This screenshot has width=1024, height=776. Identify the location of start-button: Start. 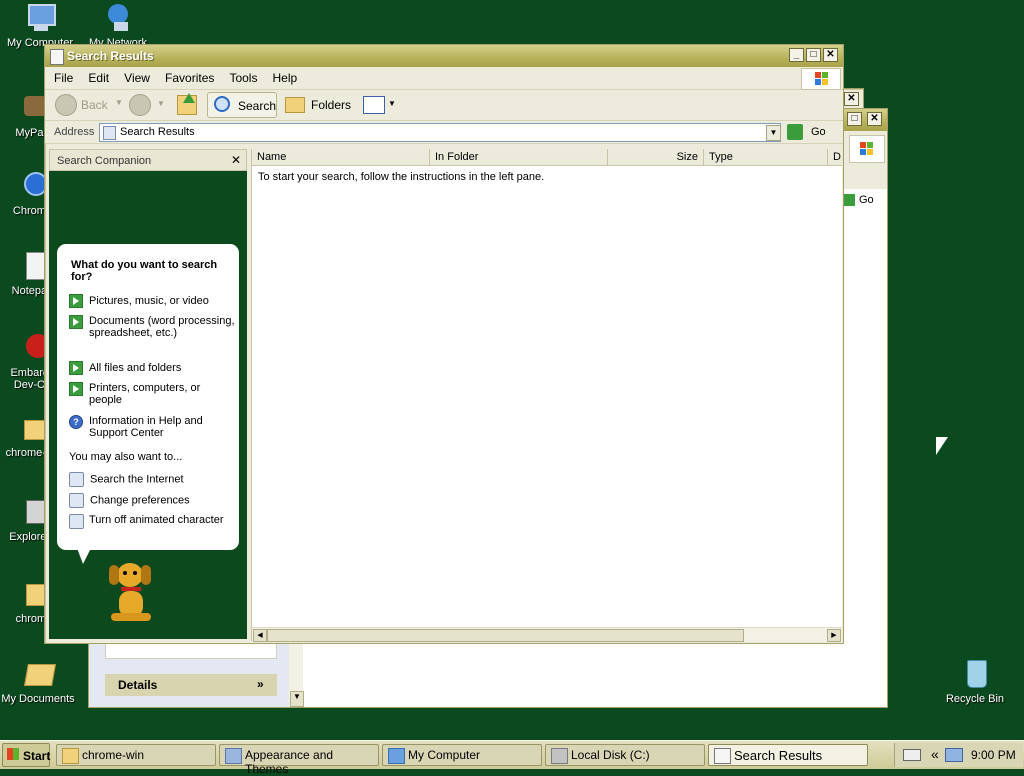
(26, 755).